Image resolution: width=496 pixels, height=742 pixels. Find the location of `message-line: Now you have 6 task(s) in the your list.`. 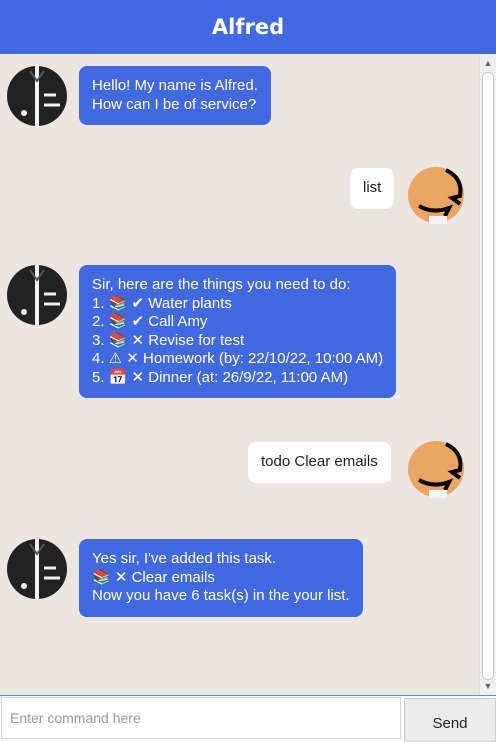

message-line: Now you have 6 task(s) in the your list. is located at coordinates (221, 595).